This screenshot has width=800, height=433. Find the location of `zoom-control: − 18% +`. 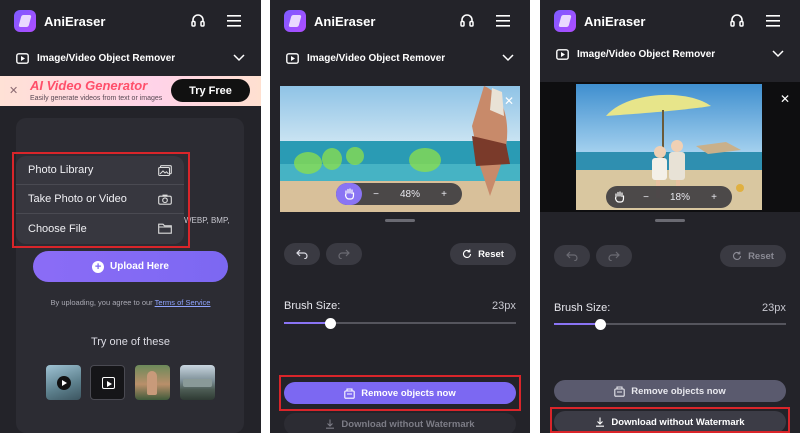

zoom-control: − 18% + is located at coordinates (669, 197).